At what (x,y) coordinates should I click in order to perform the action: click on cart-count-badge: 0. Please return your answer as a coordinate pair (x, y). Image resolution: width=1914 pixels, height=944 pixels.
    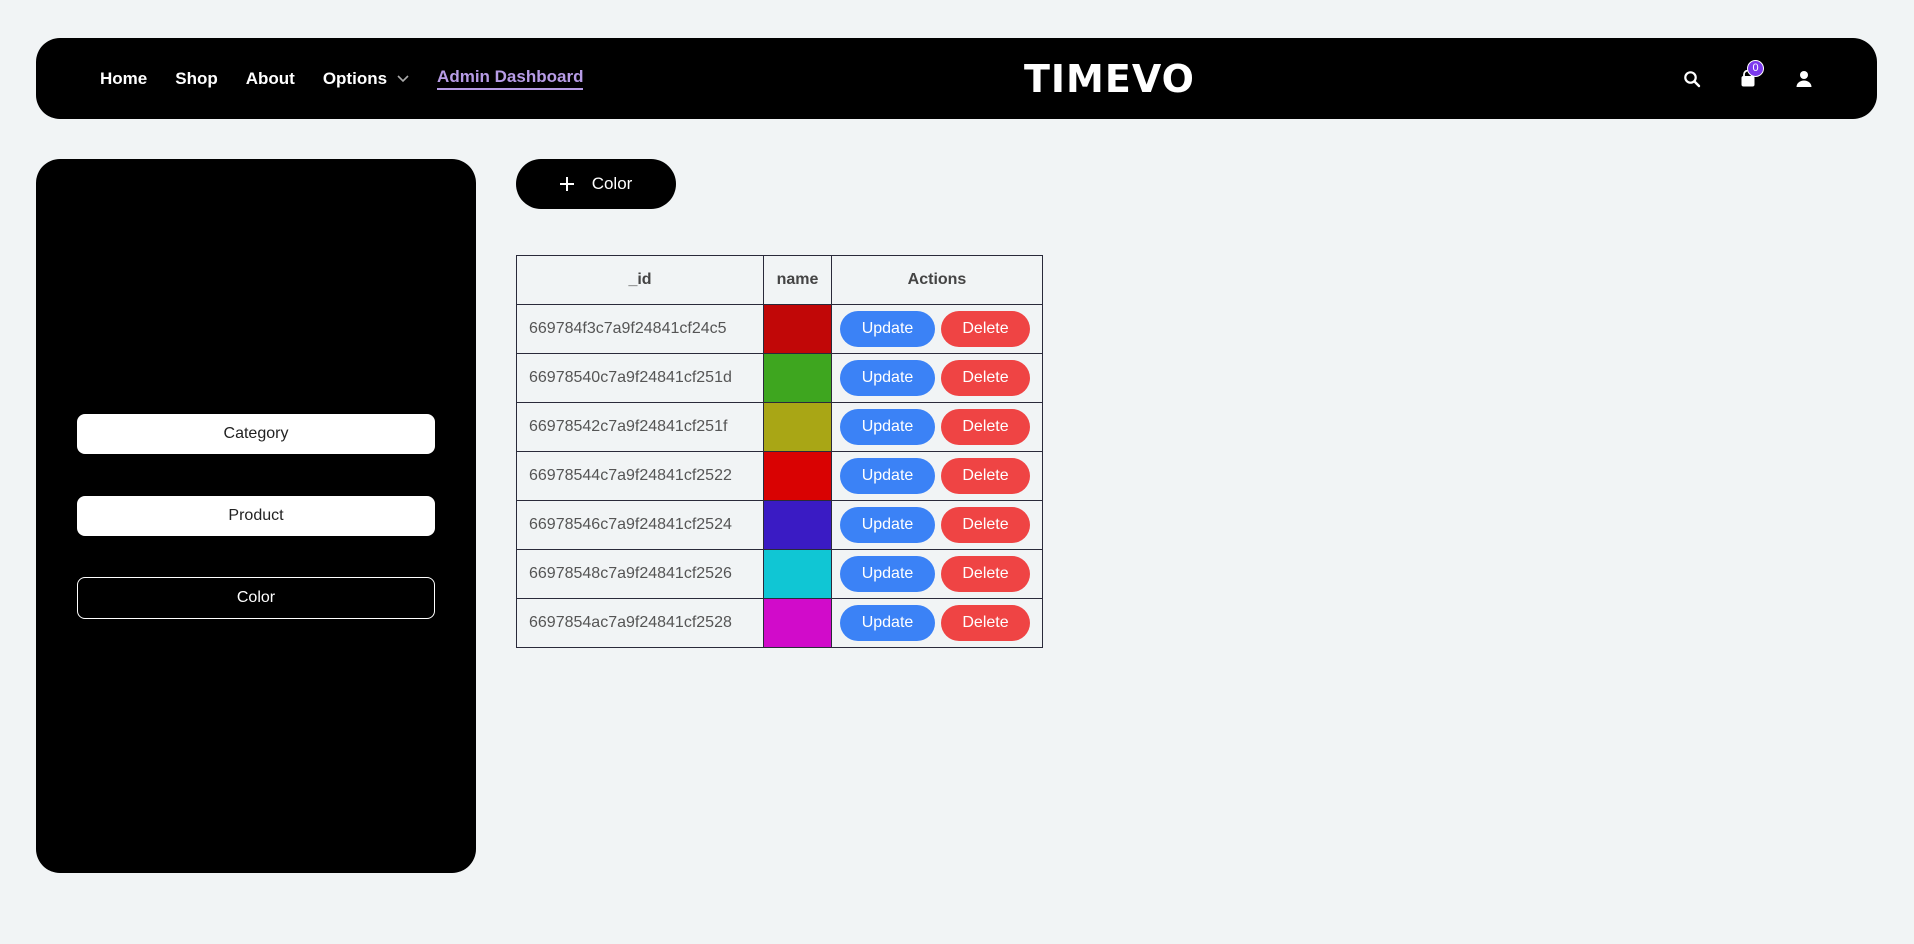
    Looking at the image, I should click on (1755, 68).